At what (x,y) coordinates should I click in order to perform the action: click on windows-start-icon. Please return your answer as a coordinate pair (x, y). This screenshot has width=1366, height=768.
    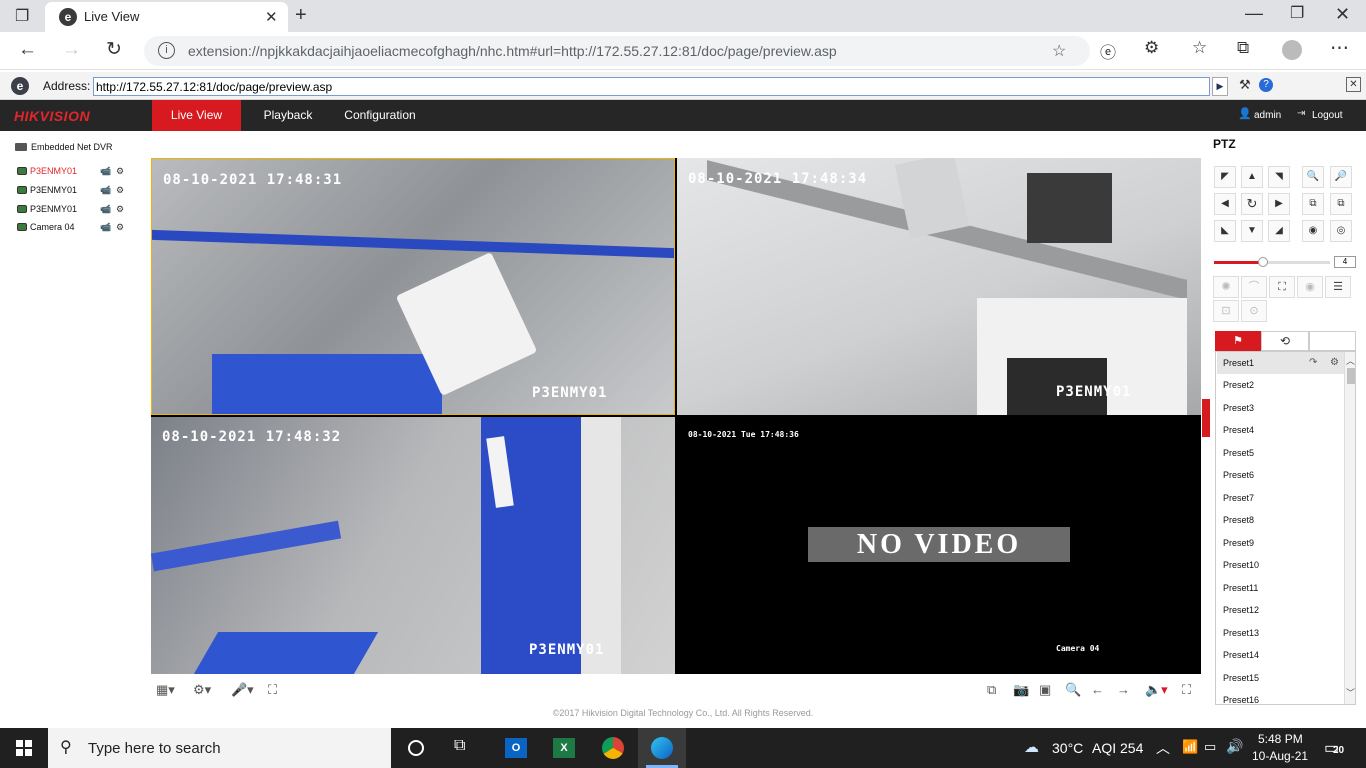
    Looking at the image, I should click on (24, 748).